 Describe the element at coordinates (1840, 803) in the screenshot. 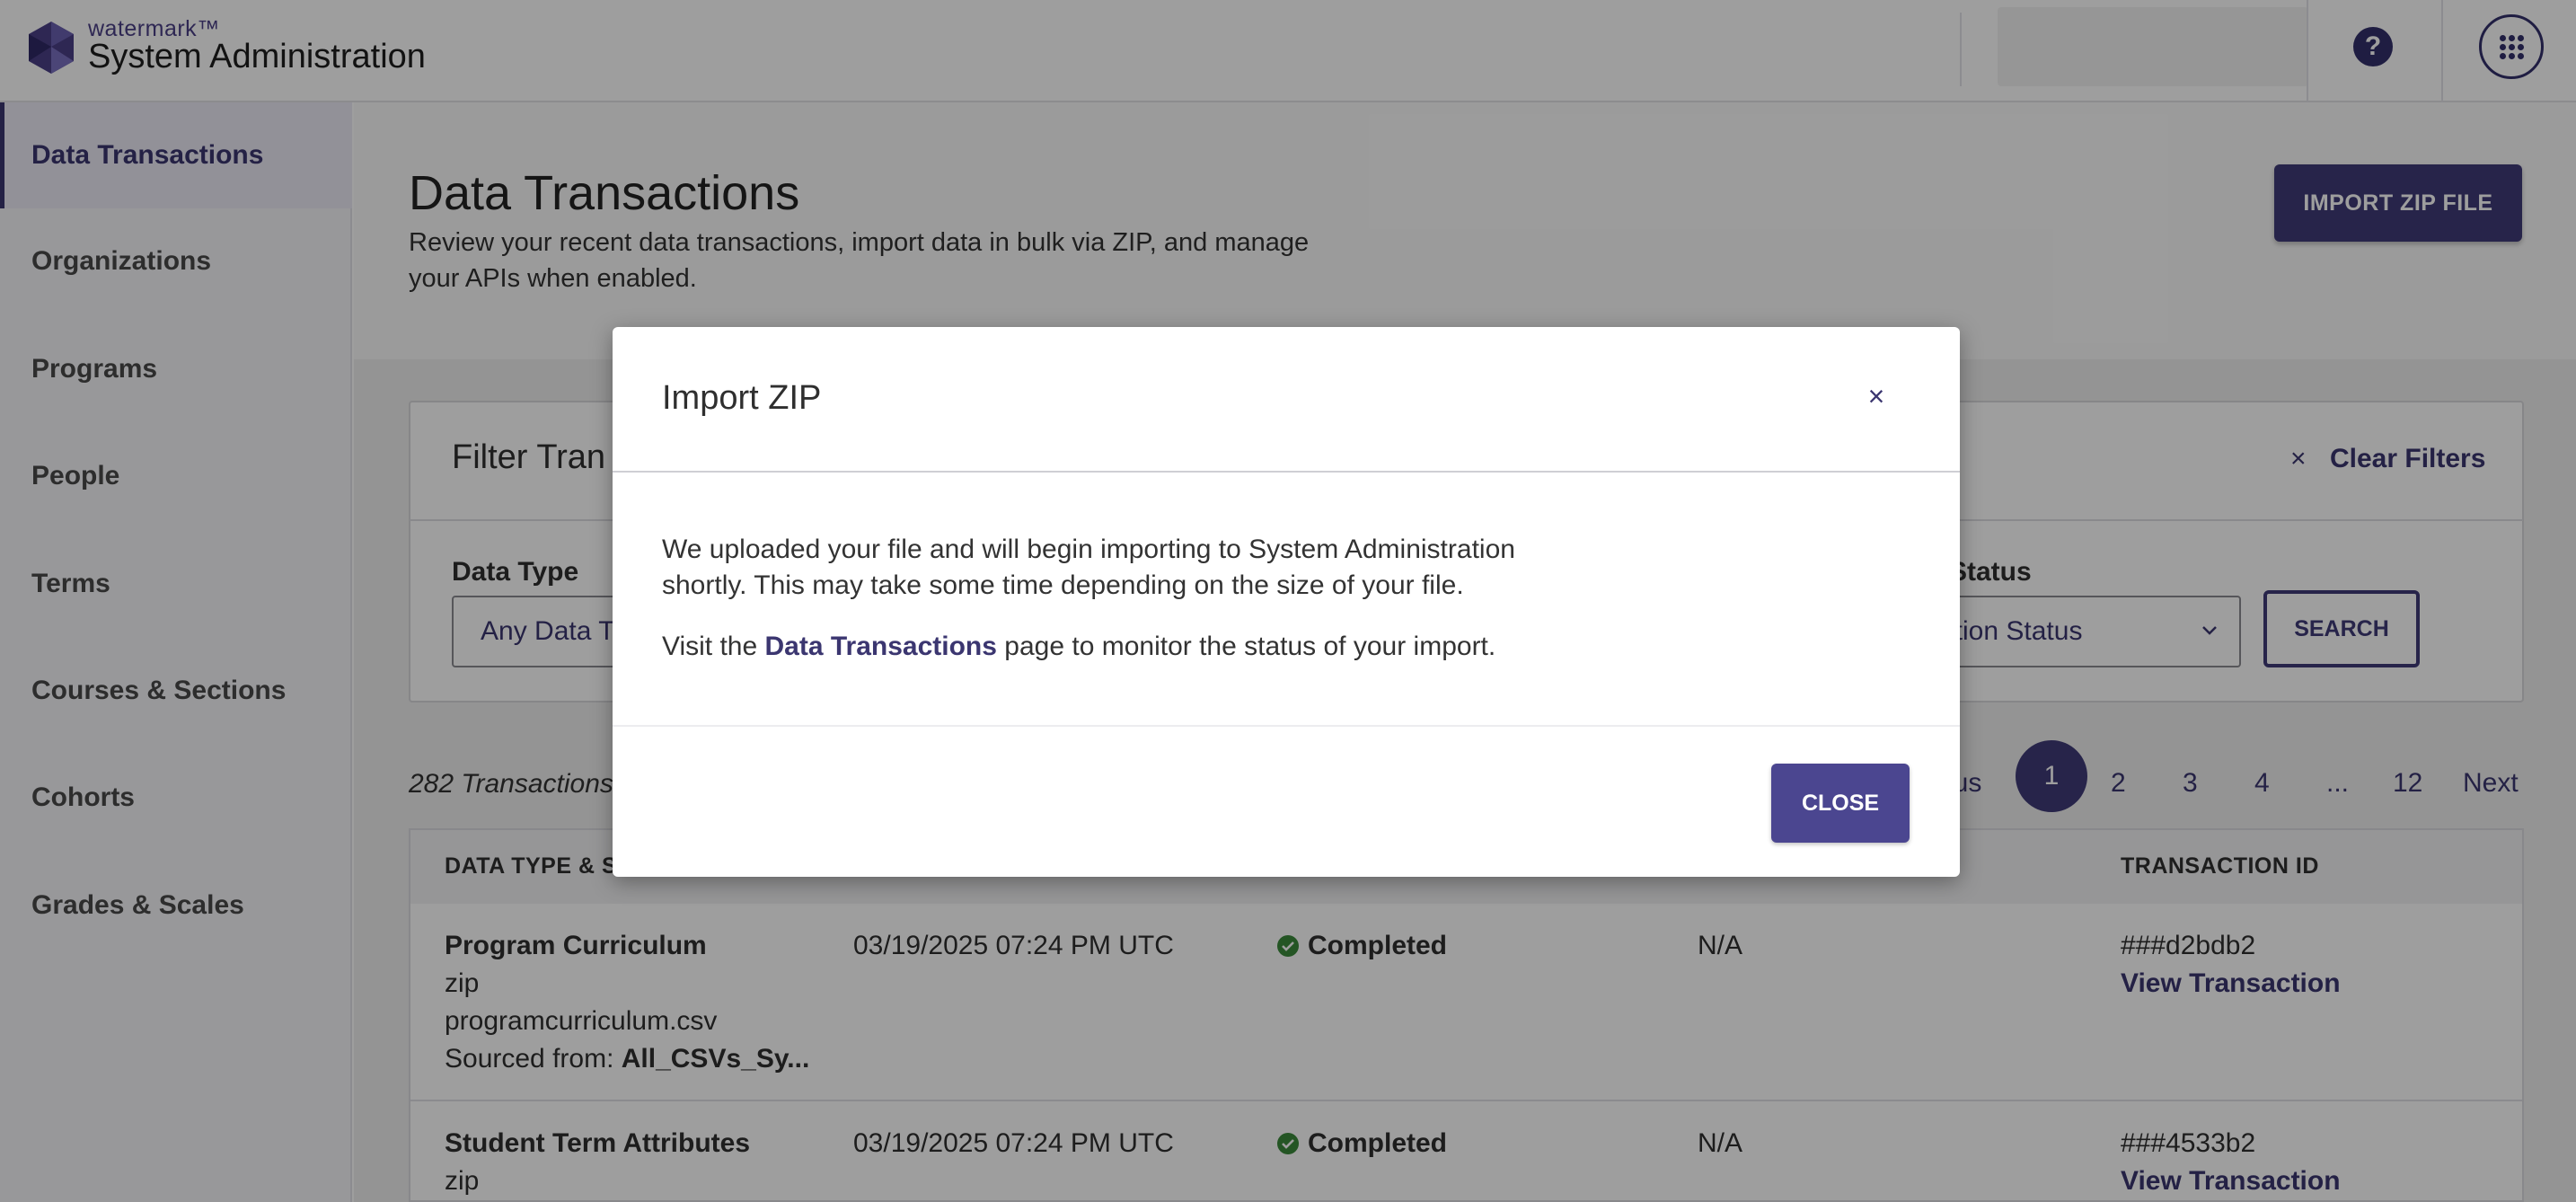

I see `close-button: CLOSE` at that location.